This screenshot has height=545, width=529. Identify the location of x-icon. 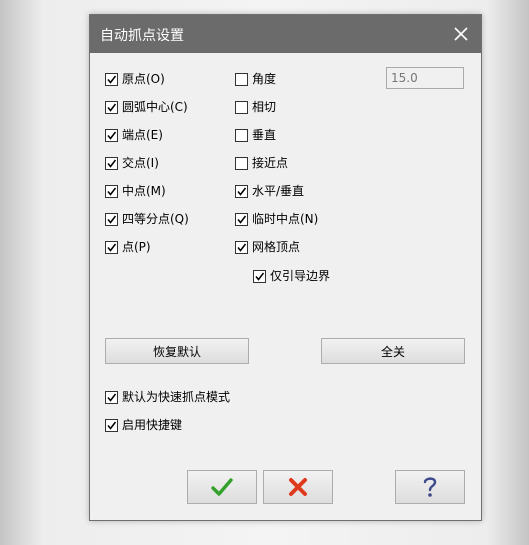
(298, 487).